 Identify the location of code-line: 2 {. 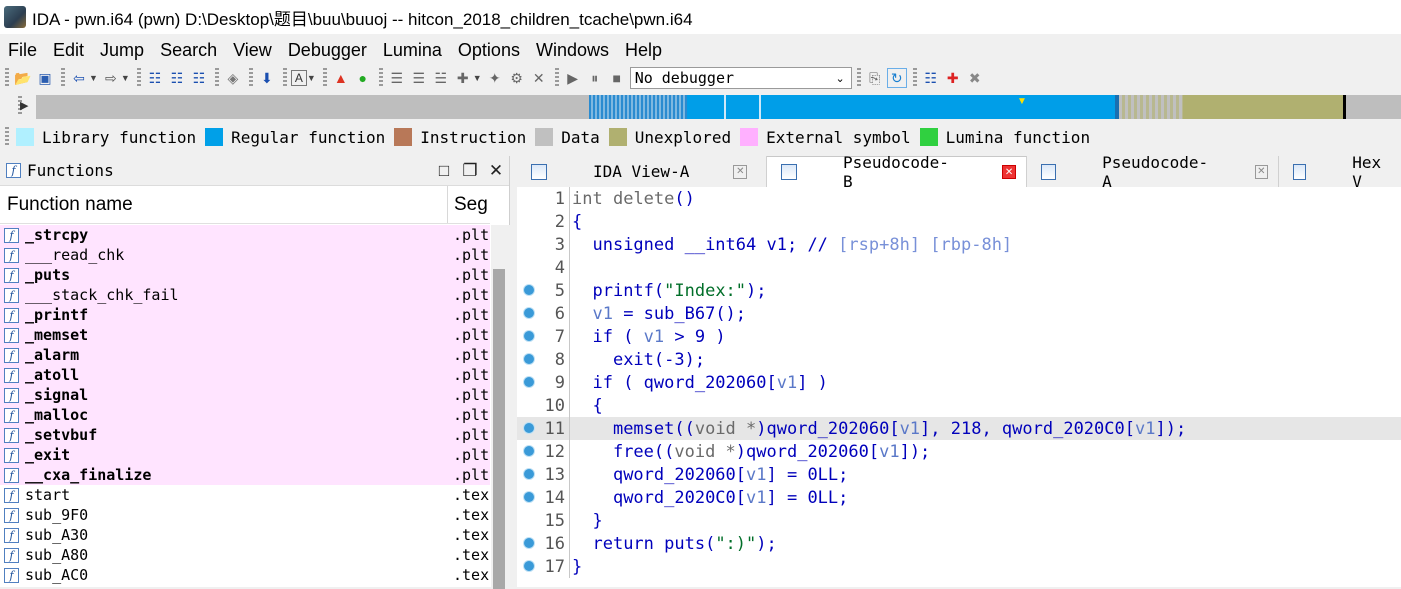
(959, 221).